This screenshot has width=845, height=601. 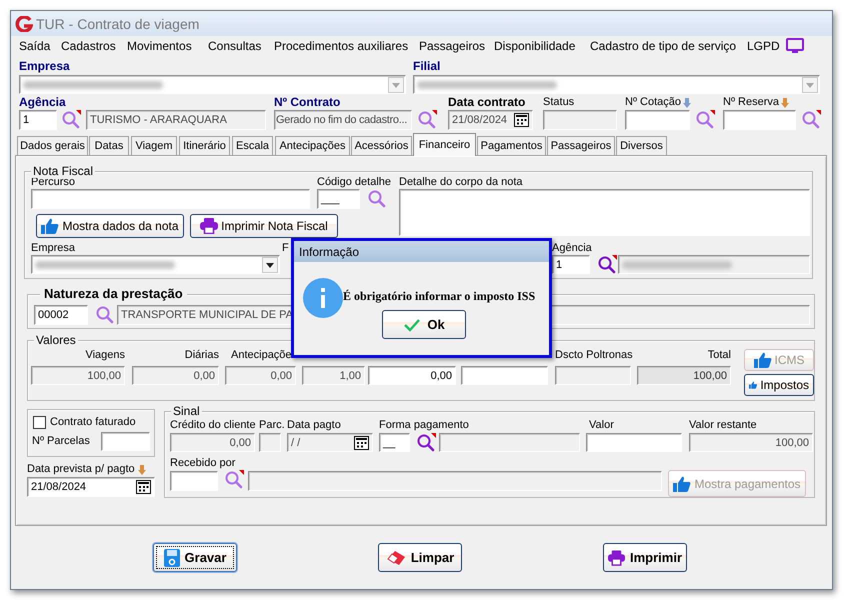 What do you see at coordinates (427, 66) in the screenshot?
I see `field-label: Filial` at bounding box center [427, 66].